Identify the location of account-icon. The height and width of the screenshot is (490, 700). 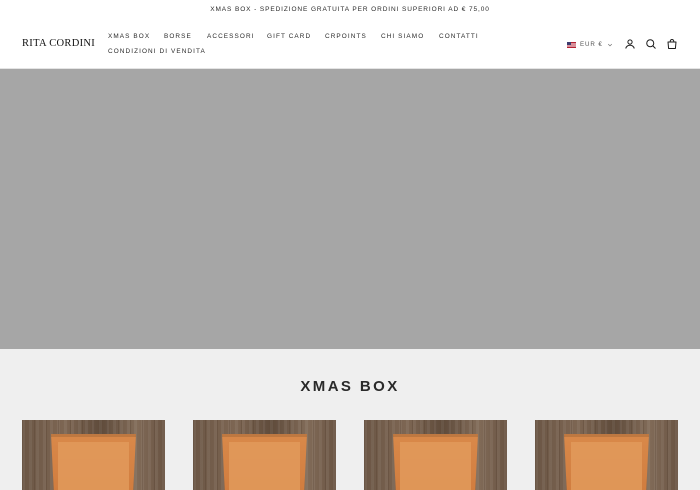
(630, 44).